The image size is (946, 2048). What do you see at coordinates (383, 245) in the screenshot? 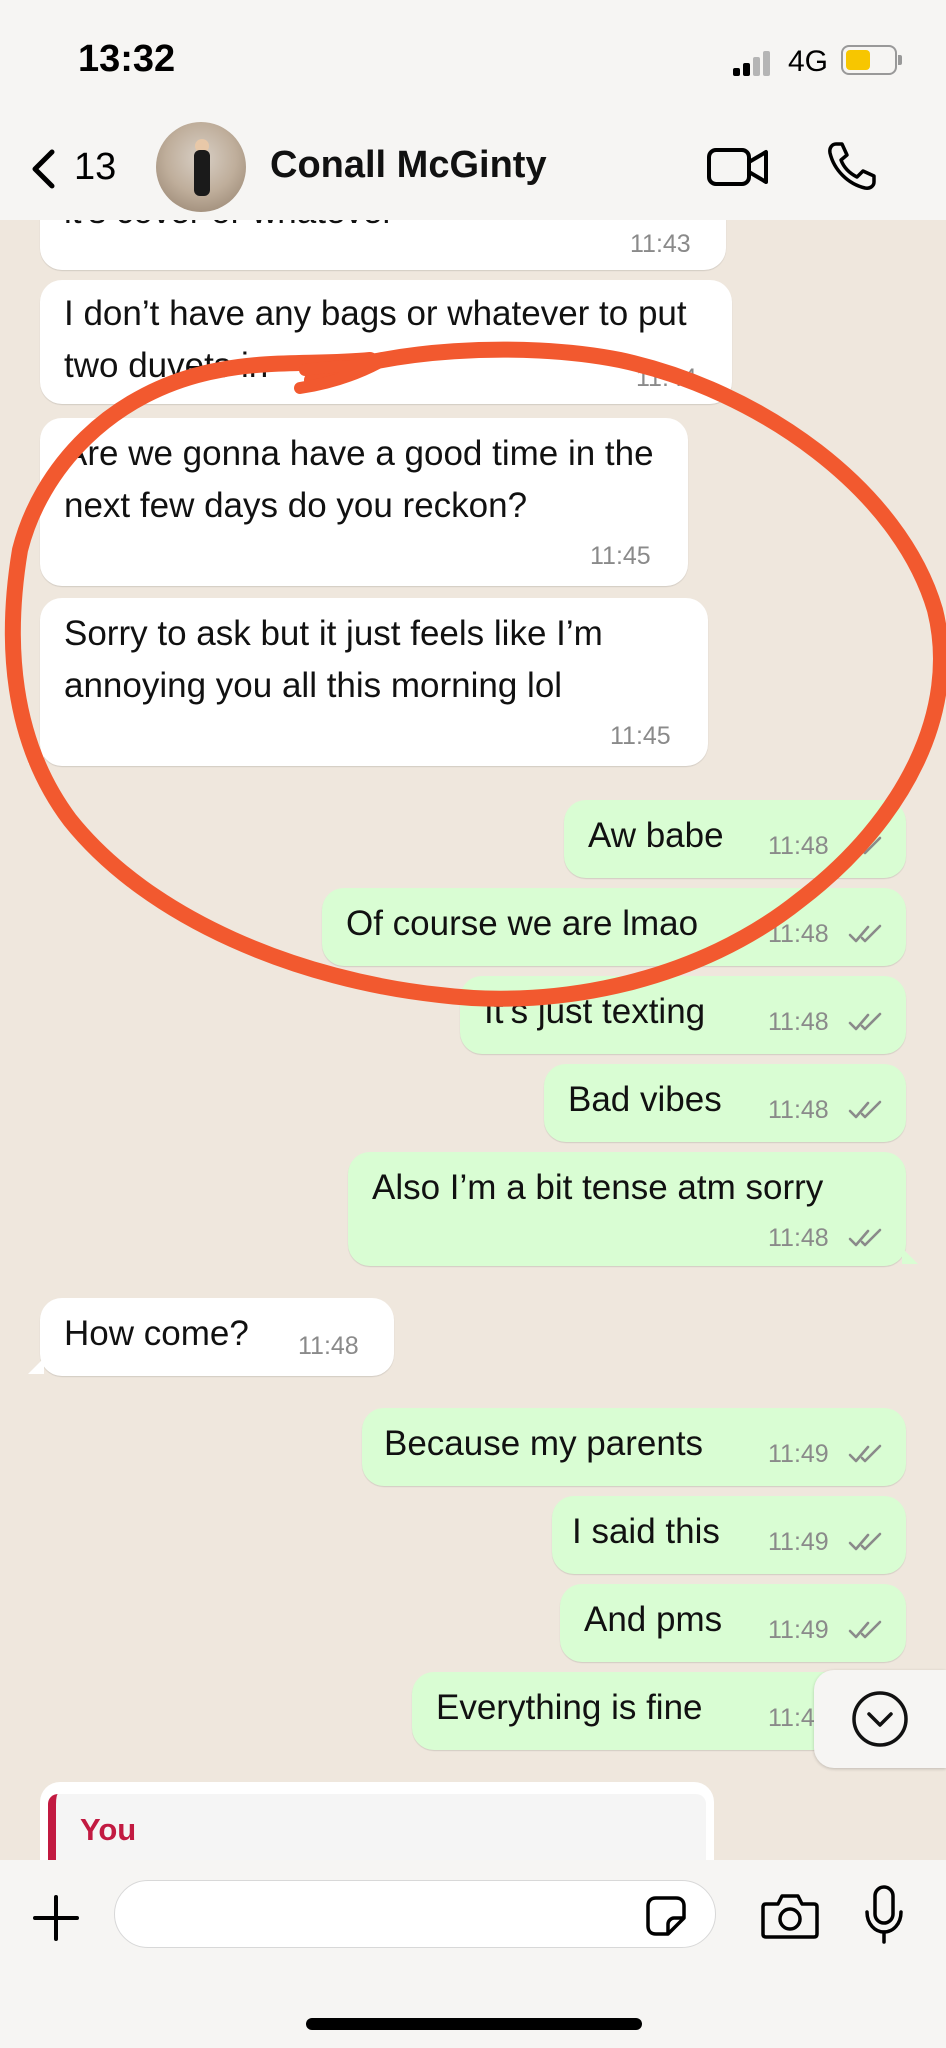
I see `message-incoming: it’s cover or whatever 11:43` at bounding box center [383, 245].